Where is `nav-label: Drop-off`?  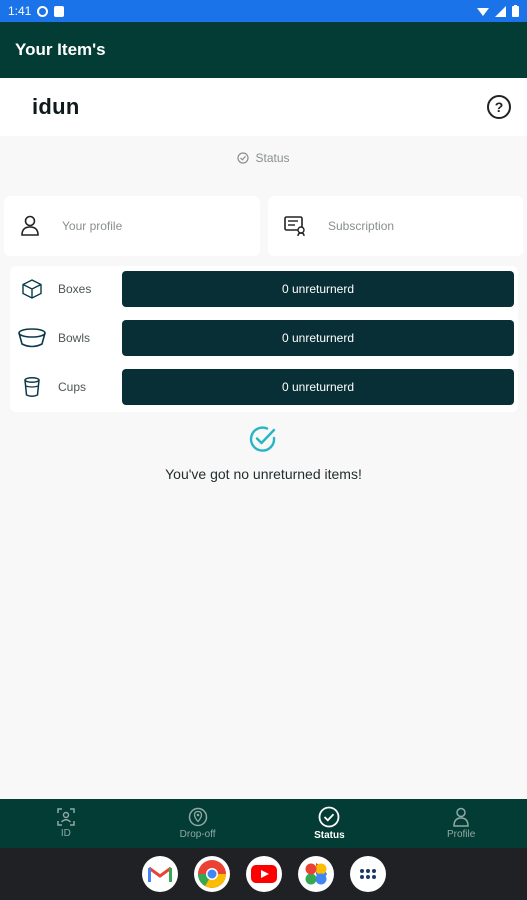
nav-label: Drop-off is located at coordinates (197, 834).